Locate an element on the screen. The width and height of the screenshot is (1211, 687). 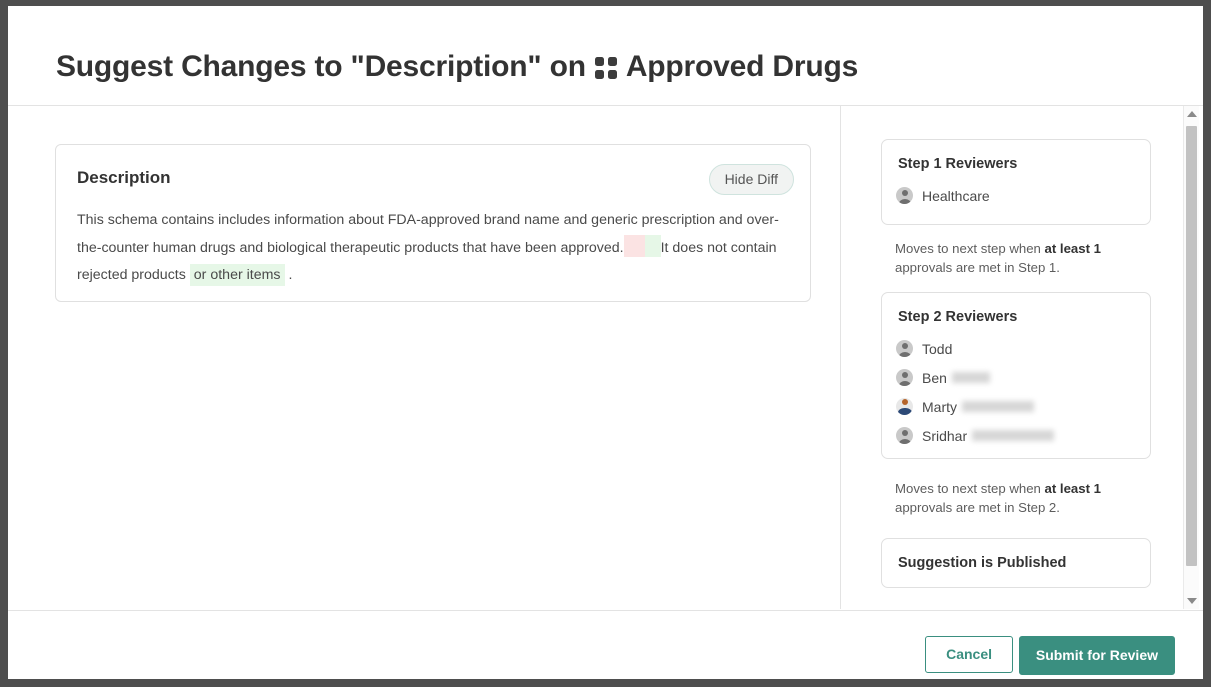
step-2-note-suffix: approvals are met in Step 2. is located at coordinates (977, 507).